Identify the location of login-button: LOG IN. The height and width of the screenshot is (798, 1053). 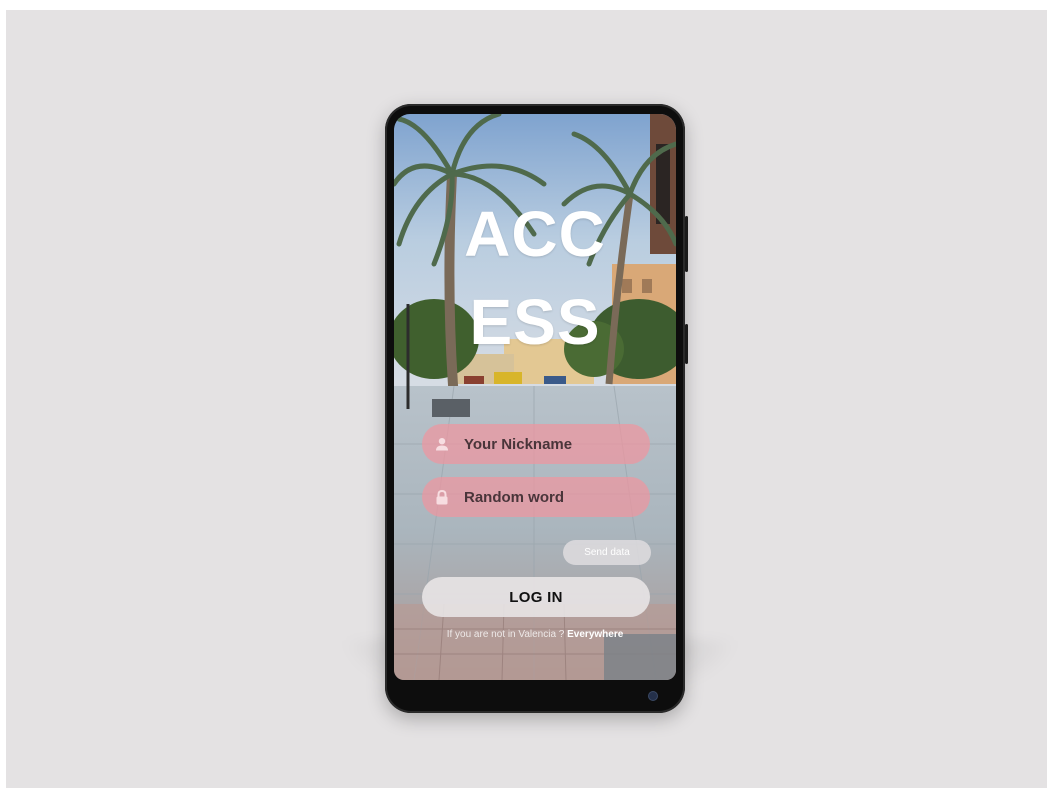
(536, 597).